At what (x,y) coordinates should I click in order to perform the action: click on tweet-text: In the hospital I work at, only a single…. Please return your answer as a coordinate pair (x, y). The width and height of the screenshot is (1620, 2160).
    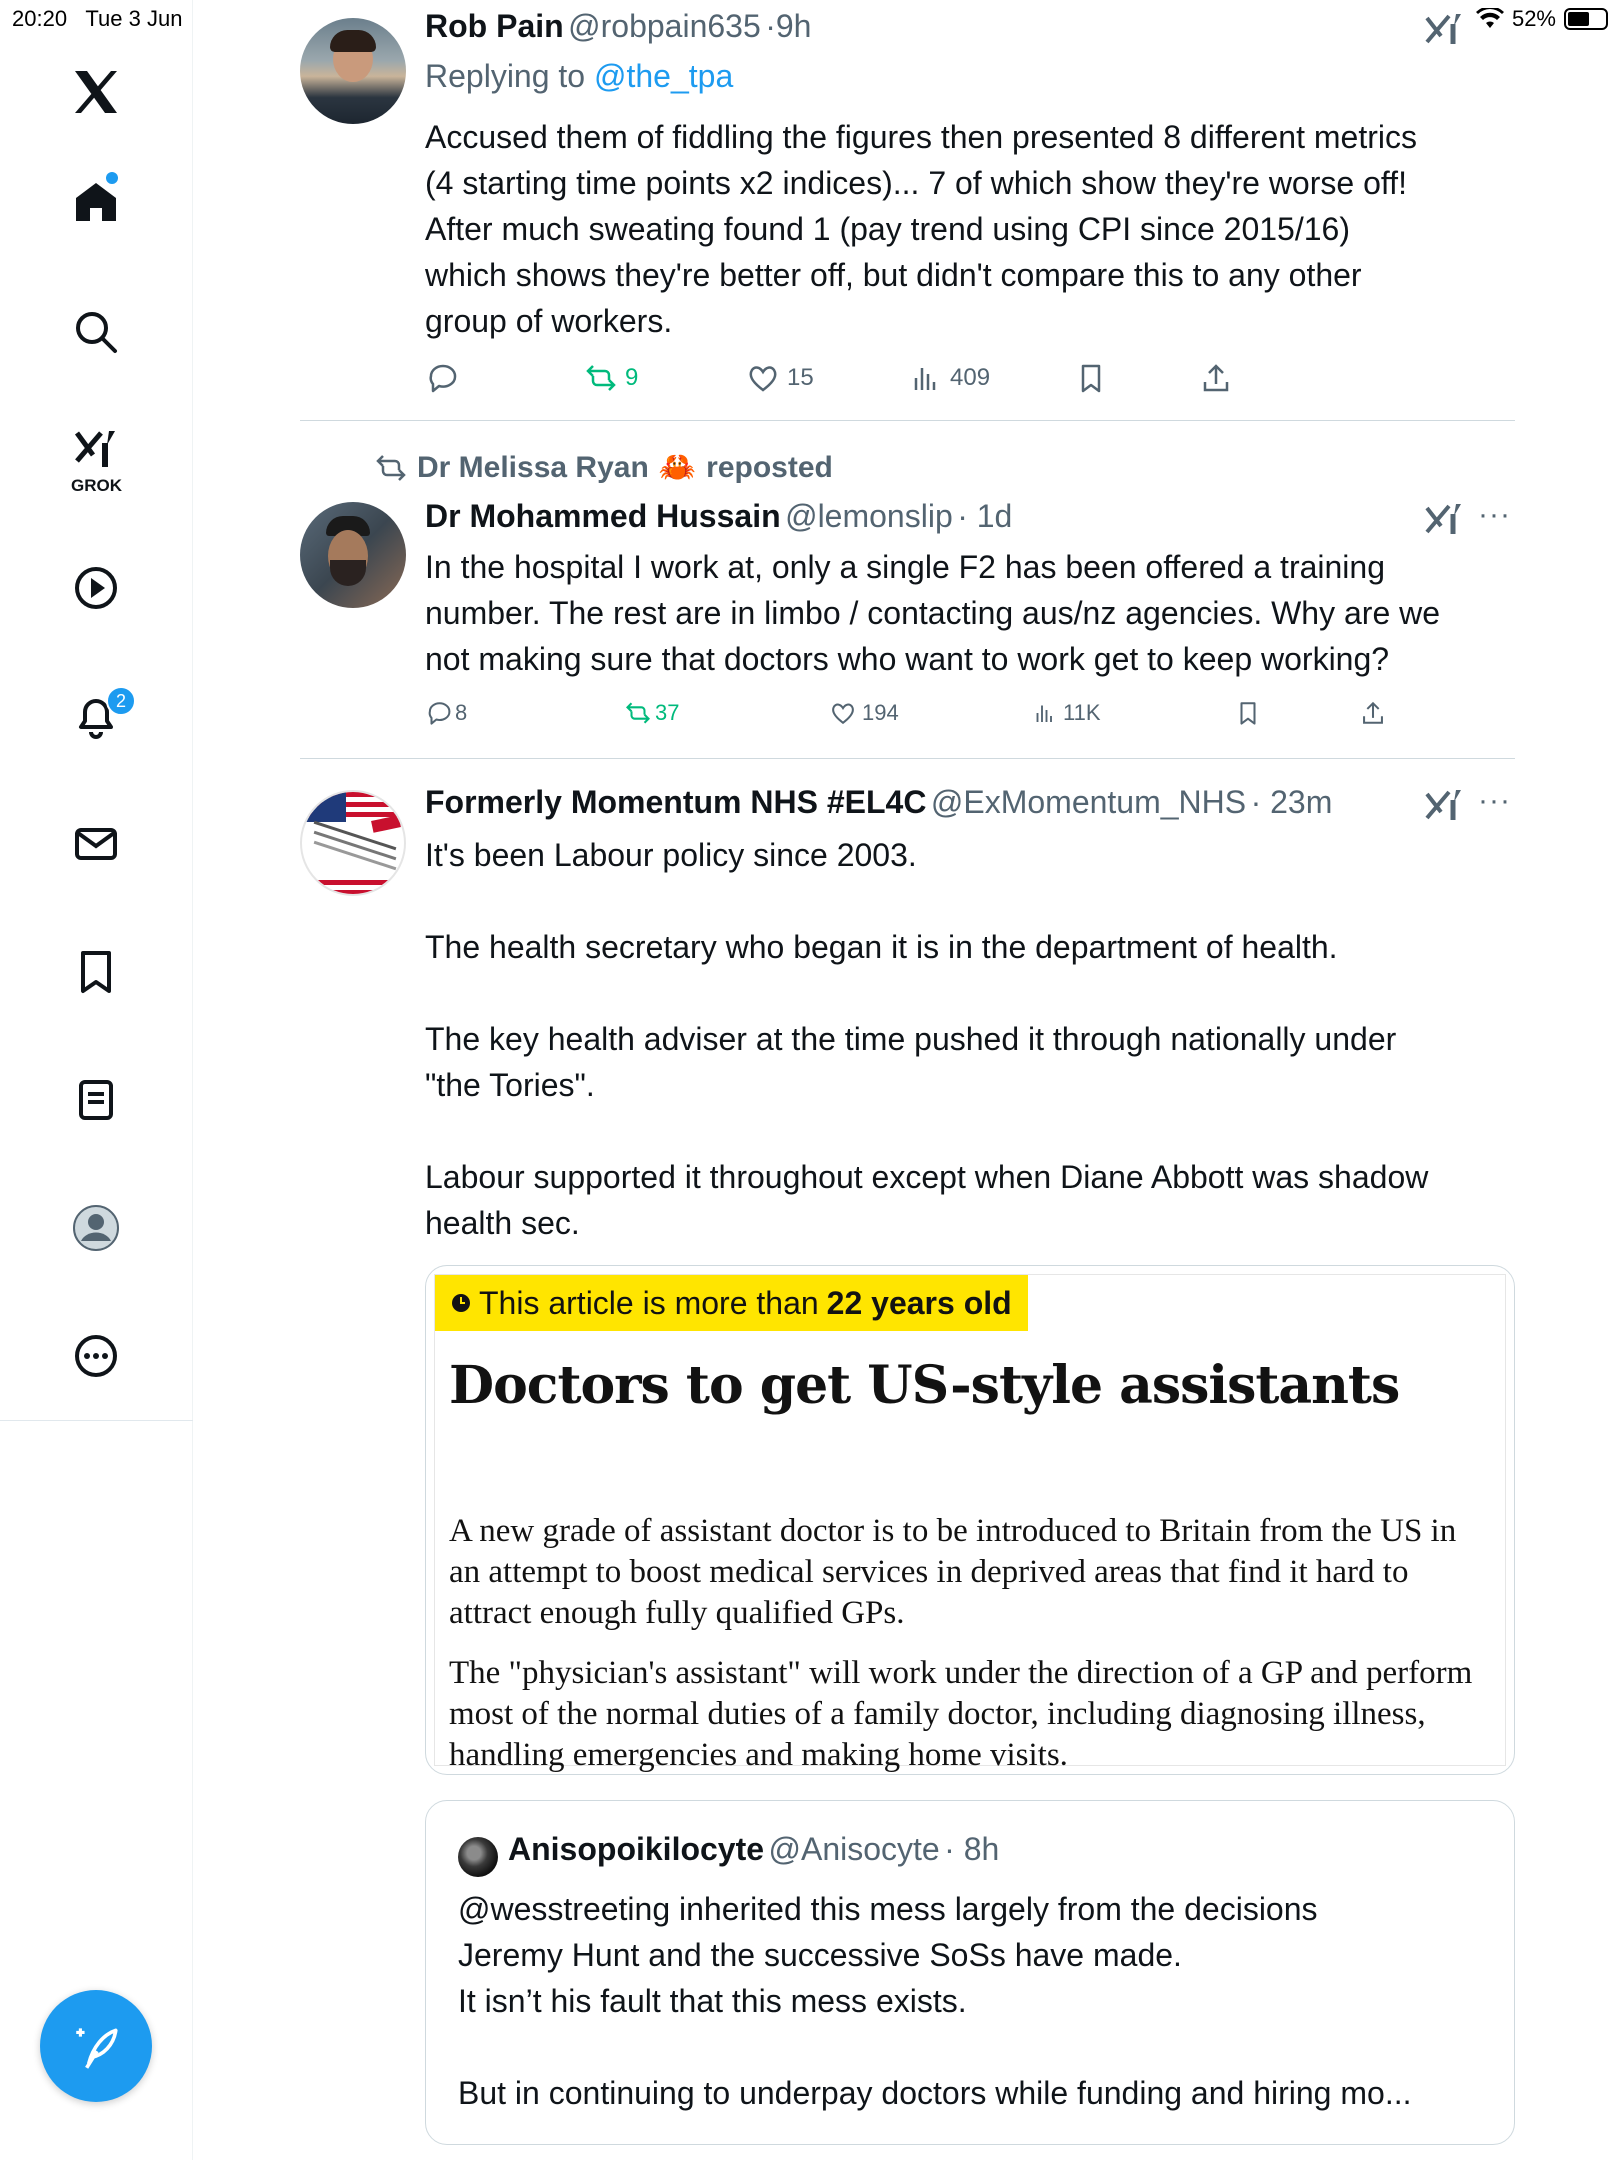
    Looking at the image, I should click on (975, 613).